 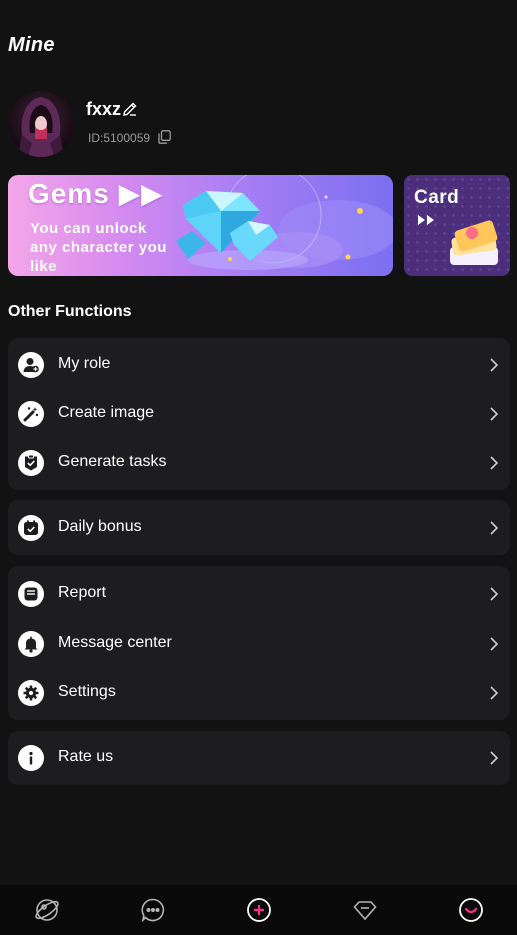 What do you see at coordinates (100, 526) in the screenshot?
I see `menu-item-label: Daily bonus` at bounding box center [100, 526].